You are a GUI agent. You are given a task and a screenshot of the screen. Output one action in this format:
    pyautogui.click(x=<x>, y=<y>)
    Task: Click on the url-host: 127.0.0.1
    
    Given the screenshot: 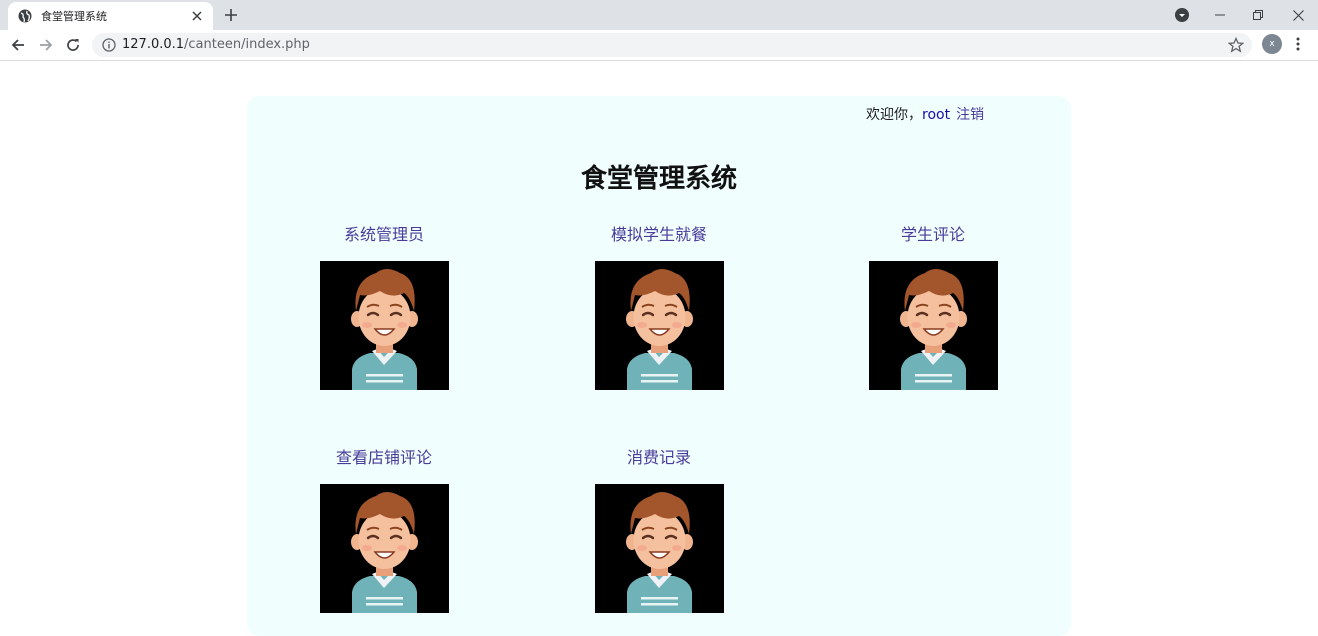 What is the action you would take?
    pyautogui.click(x=153, y=44)
    